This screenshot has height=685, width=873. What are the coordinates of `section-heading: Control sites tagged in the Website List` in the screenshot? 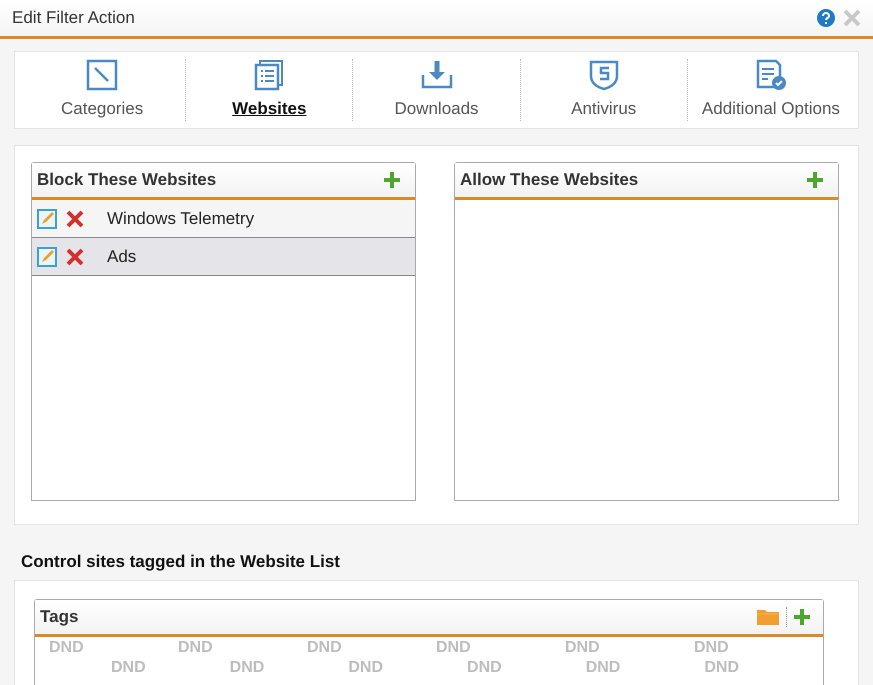 It's located at (181, 562).